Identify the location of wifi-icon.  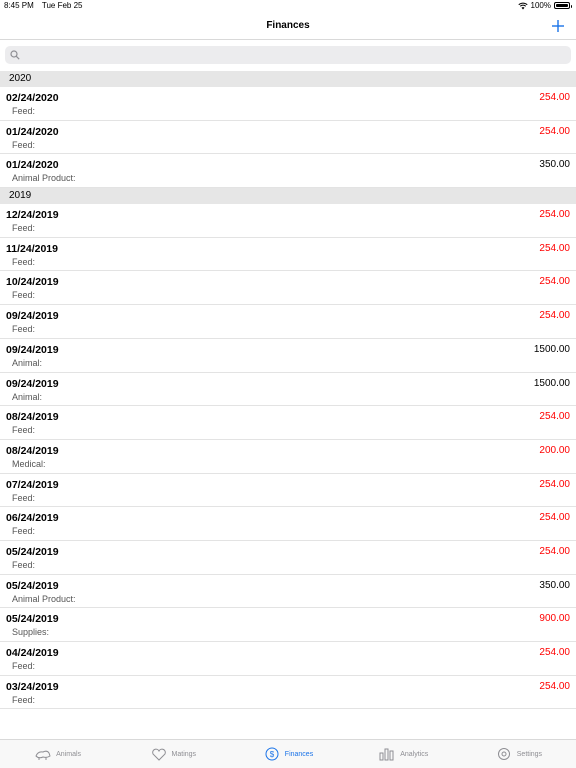
(522, 5).